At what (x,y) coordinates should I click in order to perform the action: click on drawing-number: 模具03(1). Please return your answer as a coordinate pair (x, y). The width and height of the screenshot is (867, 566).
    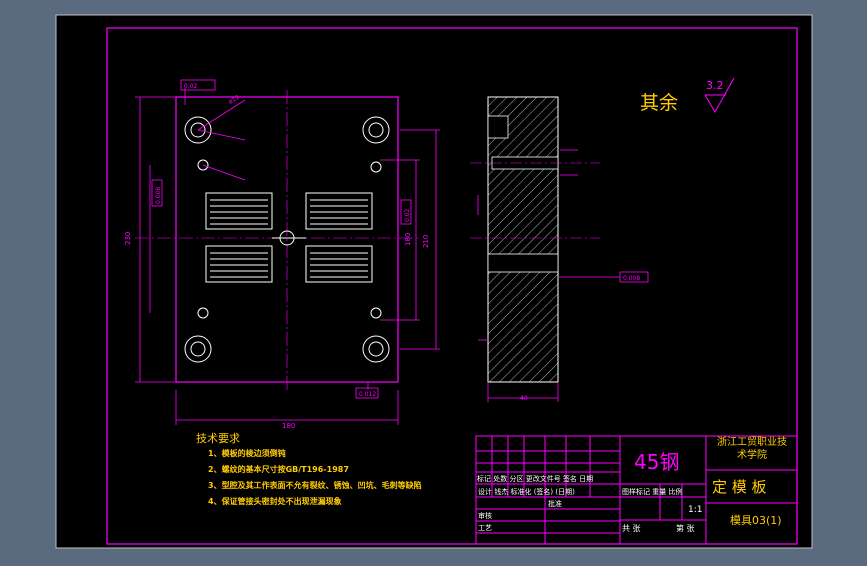
    Looking at the image, I should click on (756, 520).